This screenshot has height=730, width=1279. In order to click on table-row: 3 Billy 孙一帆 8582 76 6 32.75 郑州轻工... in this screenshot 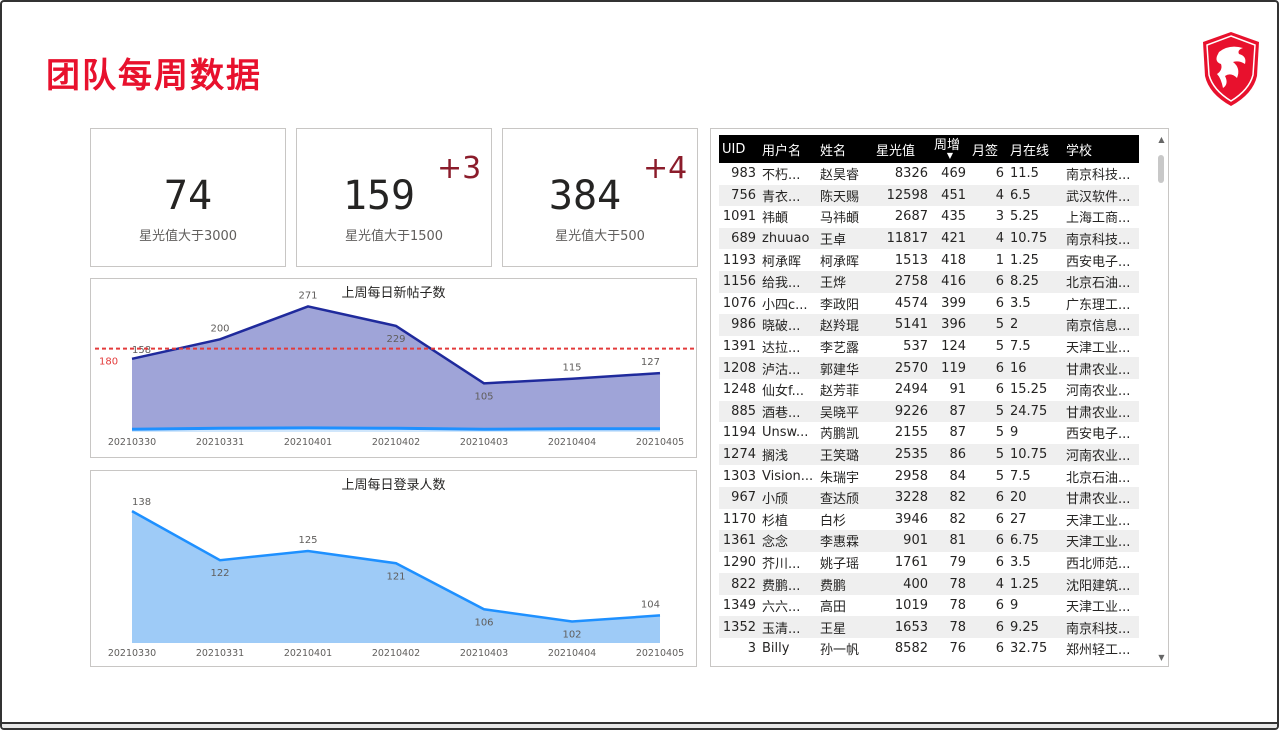, I will do `click(929, 649)`.